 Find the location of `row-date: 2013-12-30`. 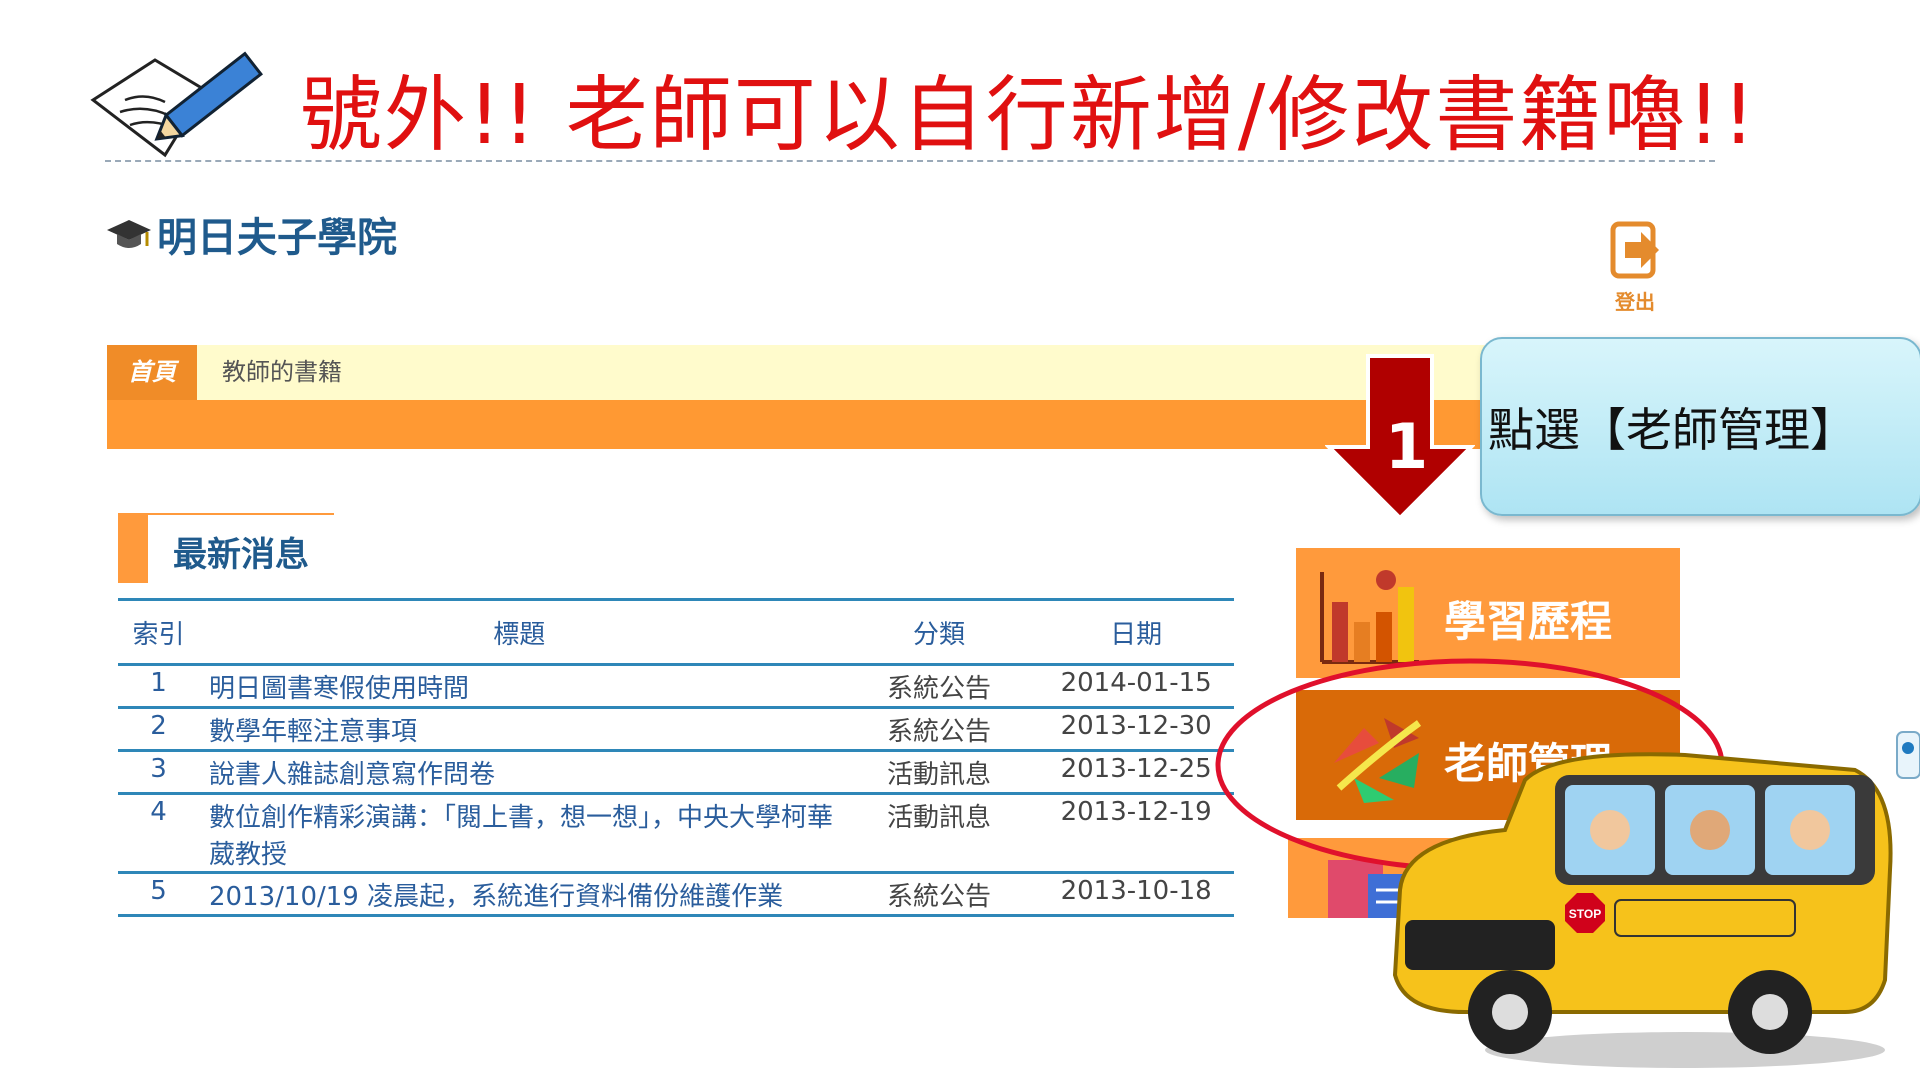

row-date: 2013-12-30 is located at coordinates (1136, 729).